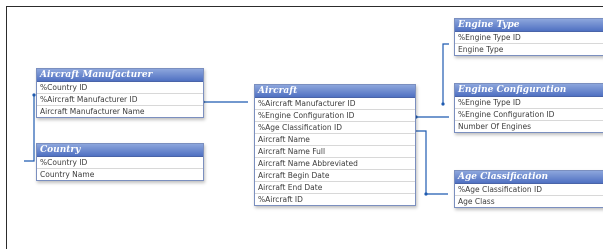  I want to click on table-title: Aircraft Manufacturer, so click(120, 75).